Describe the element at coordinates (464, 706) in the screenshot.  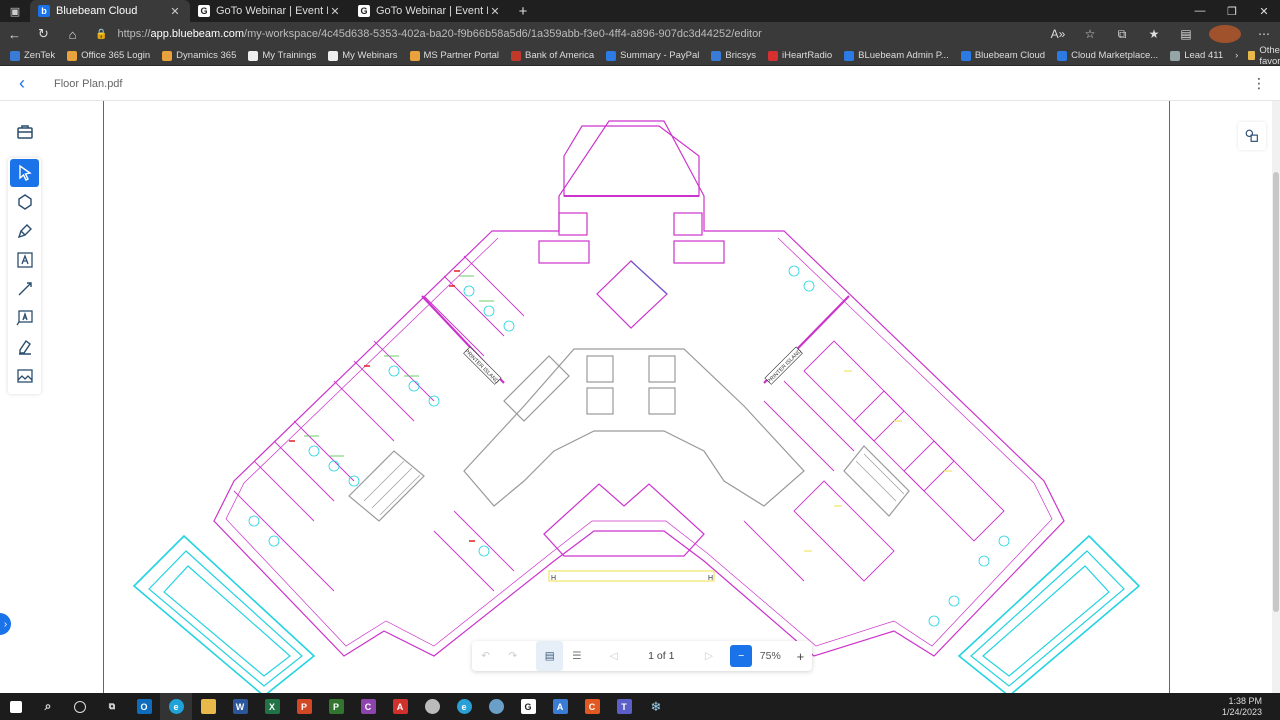
I see `edge-dev-app: e` at that location.